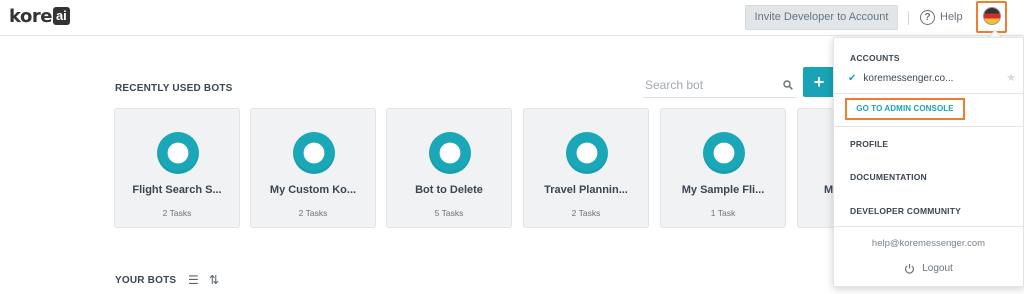  I want to click on search-input, so click(710, 85).